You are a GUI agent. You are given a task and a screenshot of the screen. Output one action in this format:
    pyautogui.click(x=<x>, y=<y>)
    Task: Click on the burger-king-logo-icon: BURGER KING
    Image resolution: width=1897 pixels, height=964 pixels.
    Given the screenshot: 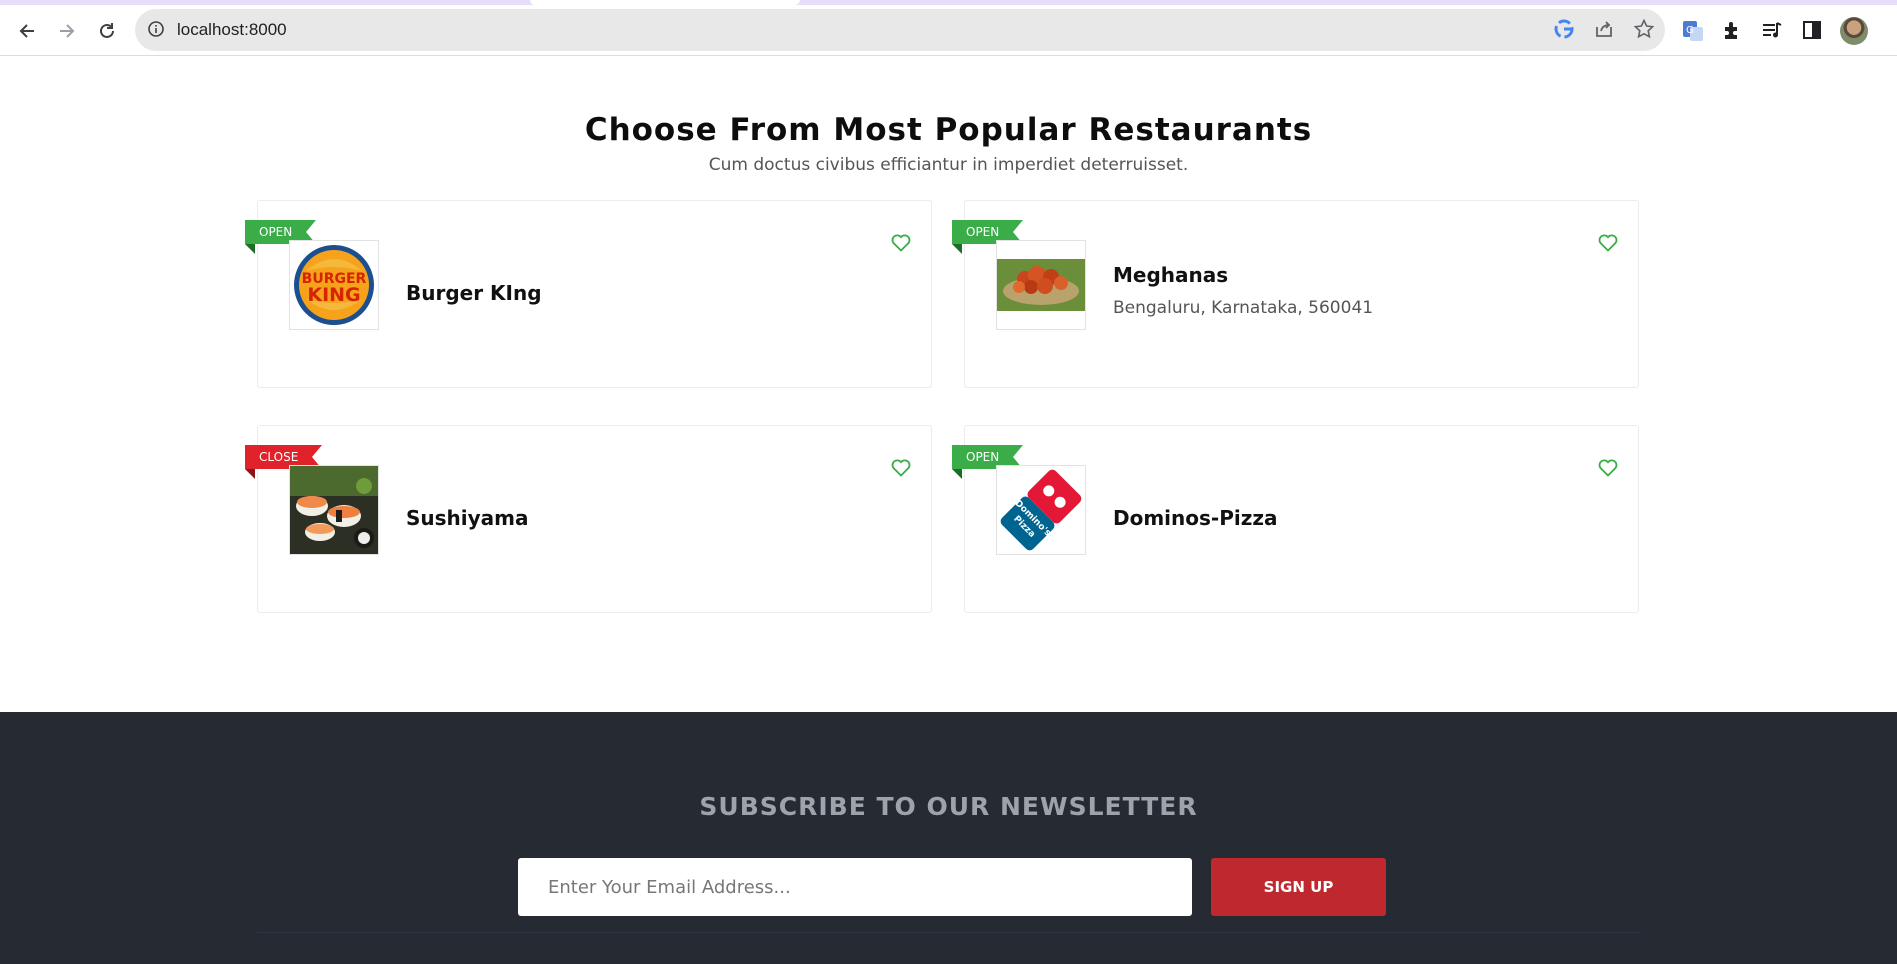 What is the action you would take?
    pyautogui.click(x=334, y=285)
    